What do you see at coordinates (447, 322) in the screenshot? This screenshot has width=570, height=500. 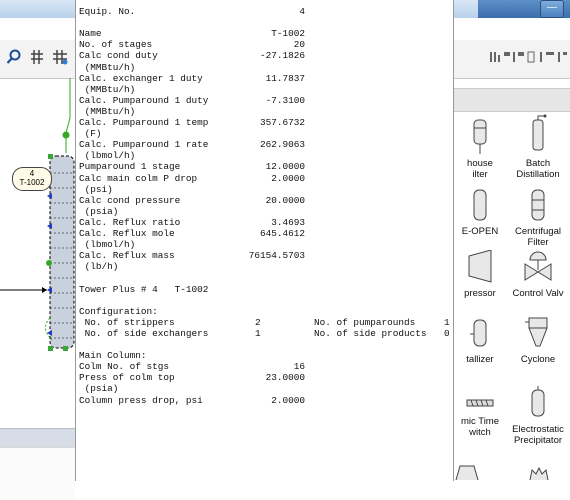 I see `report-value-secondary: 1` at bounding box center [447, 322].